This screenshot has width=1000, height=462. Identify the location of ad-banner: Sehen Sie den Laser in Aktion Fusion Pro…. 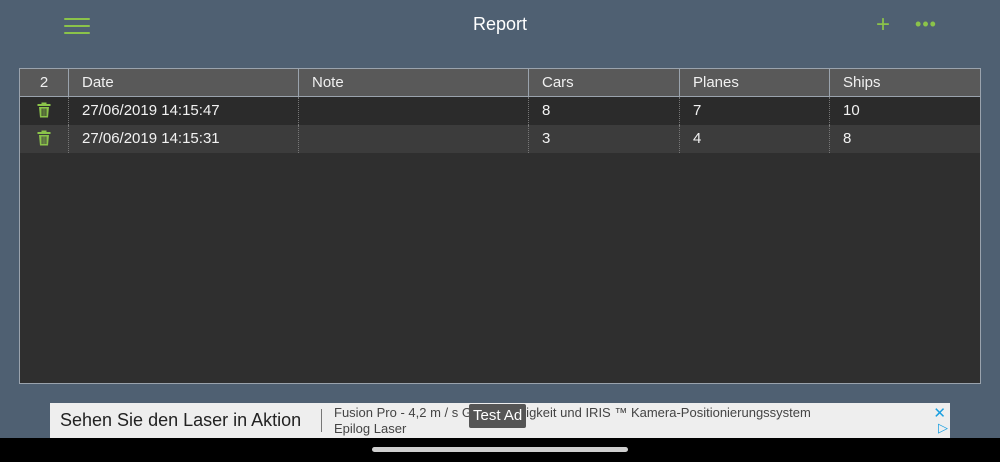
(500, 420).